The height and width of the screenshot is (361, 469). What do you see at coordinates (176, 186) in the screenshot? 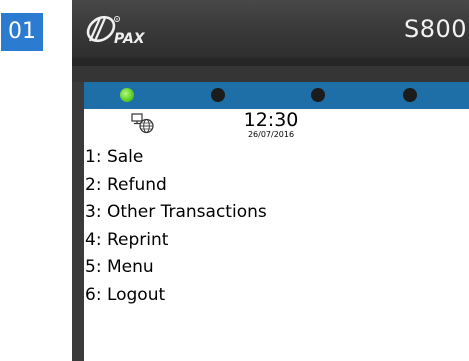
I see `menu-item-refund: 2: Refund` at bounding box center [176, 186].